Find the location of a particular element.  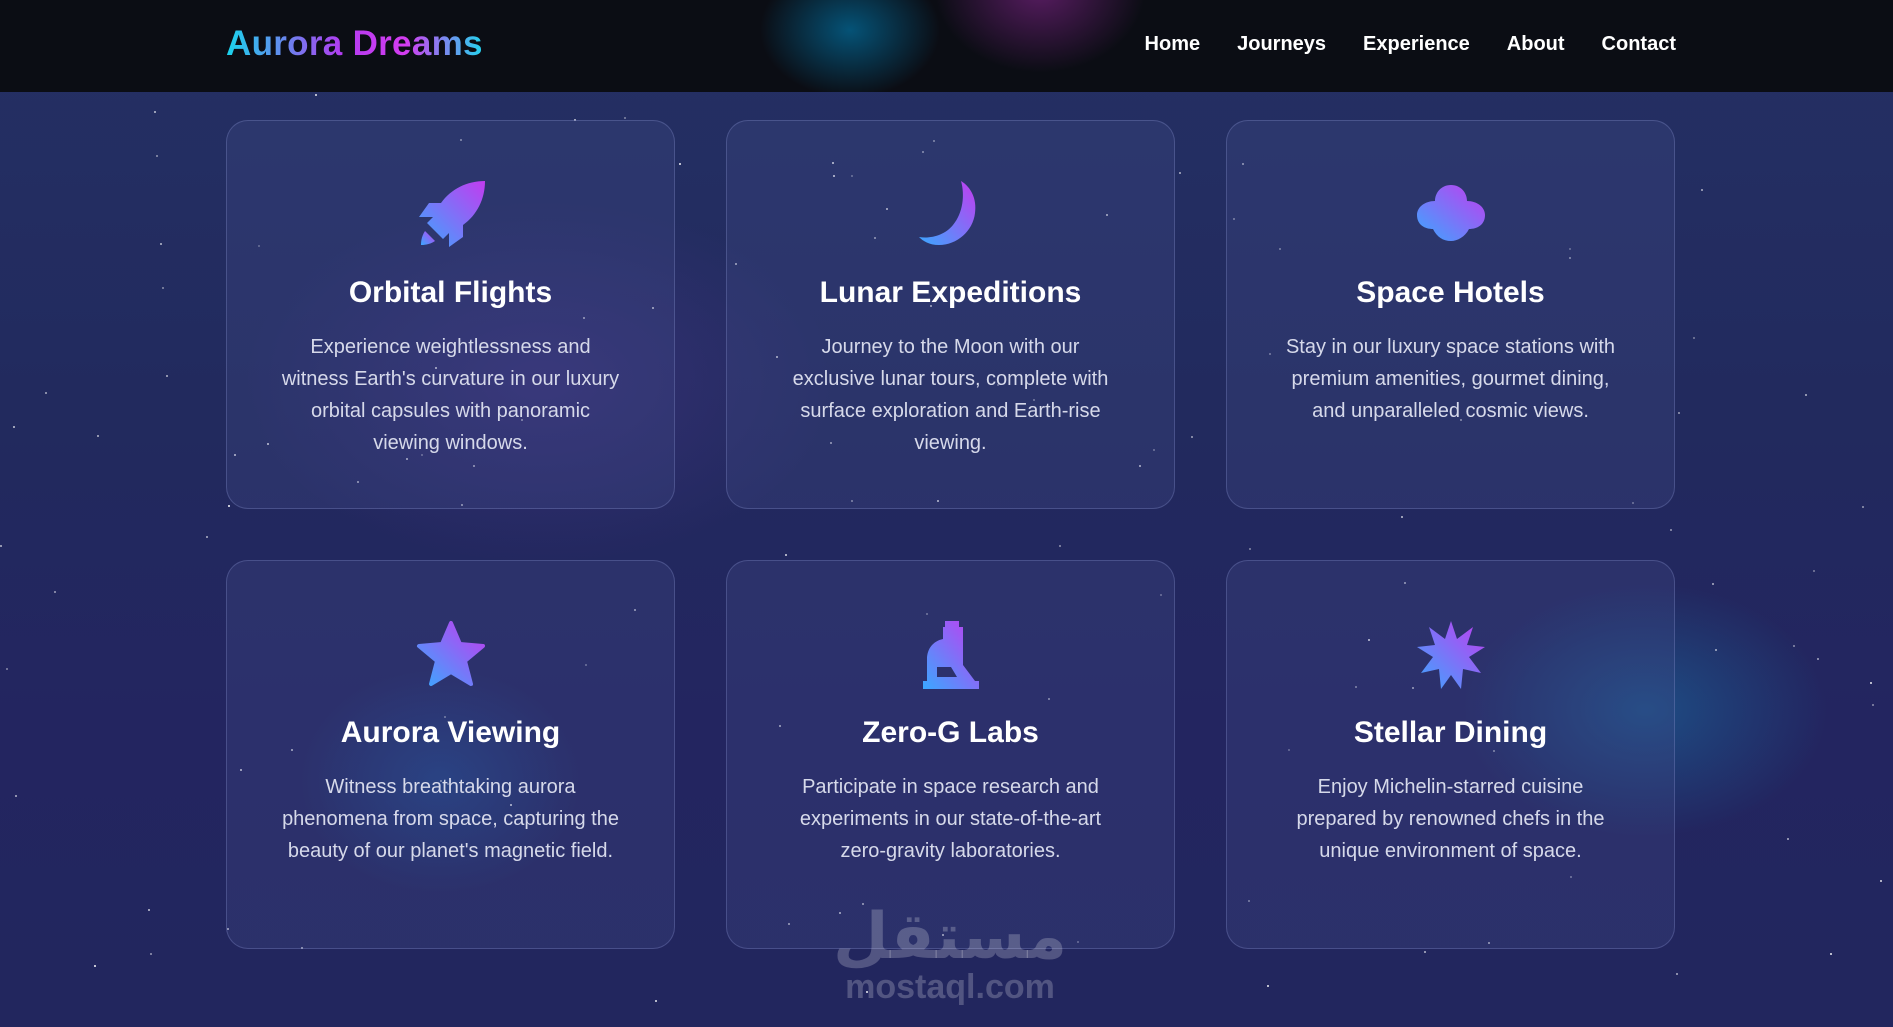

nav-home: Home is located at coordinates (1173, 44).